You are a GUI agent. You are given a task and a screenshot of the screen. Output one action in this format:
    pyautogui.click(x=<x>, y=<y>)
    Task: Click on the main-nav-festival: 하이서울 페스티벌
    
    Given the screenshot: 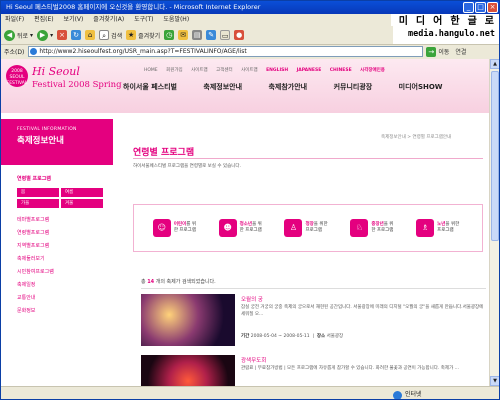 What is the action you would take?
    pyautogui.click(x=150, y=87)
    